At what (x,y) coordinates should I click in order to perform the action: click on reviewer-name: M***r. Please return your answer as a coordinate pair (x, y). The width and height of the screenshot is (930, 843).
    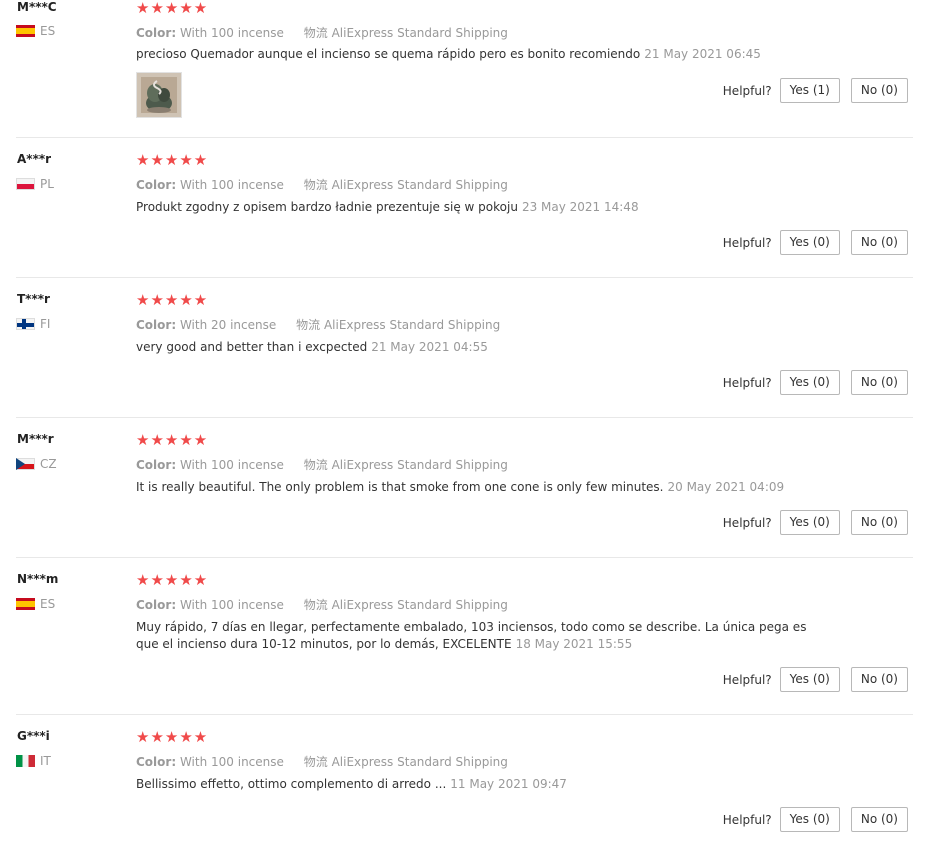
    Looking at the image, I should click on (35, 439).